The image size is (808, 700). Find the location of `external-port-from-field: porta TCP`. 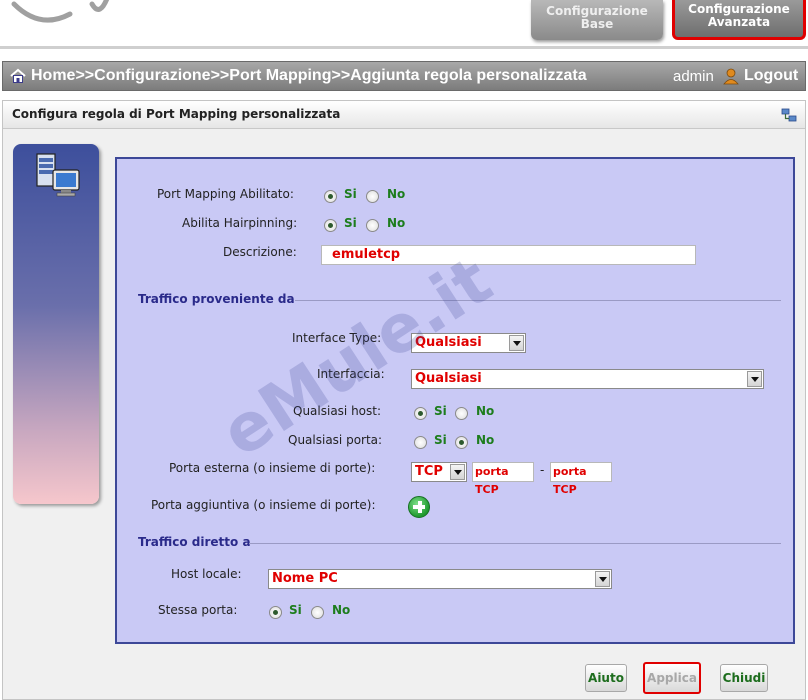

external-port-from-field: porta TCP is located at coordinates (503, 479).